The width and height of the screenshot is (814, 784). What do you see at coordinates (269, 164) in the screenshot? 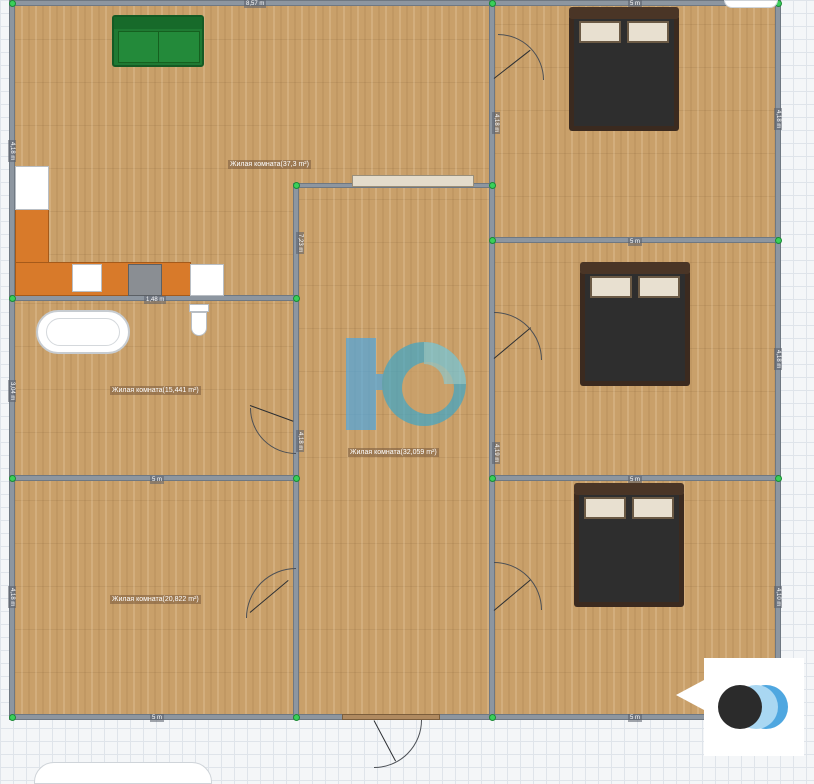
I see `room-label: Жилая комната(37,3 m²)` at bounding box center [269, 164].